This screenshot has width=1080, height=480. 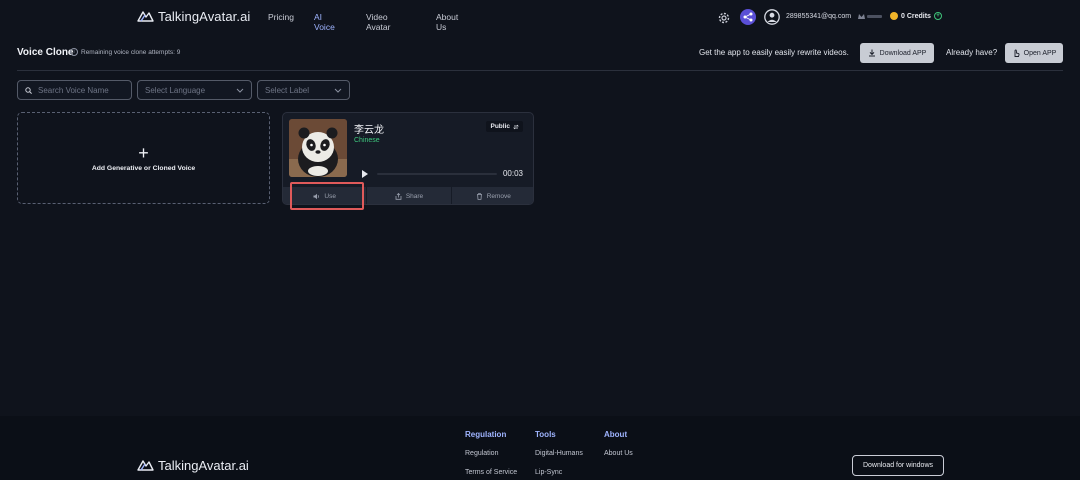 What do you see at coordinates (1040, 53) in the screenshot?
I see `open-app-label: Open APP` at bounding box center [1040, 53].